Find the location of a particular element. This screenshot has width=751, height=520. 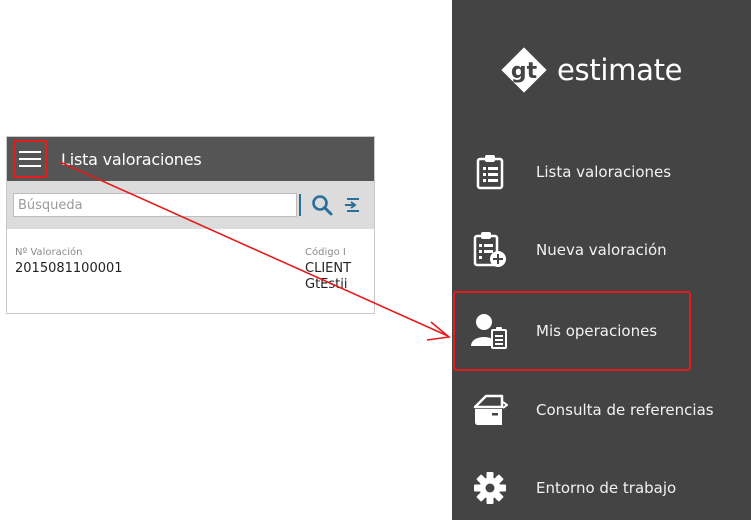

sidebar-item-label: Consulta de referencias is located at coordinates (625, 410).